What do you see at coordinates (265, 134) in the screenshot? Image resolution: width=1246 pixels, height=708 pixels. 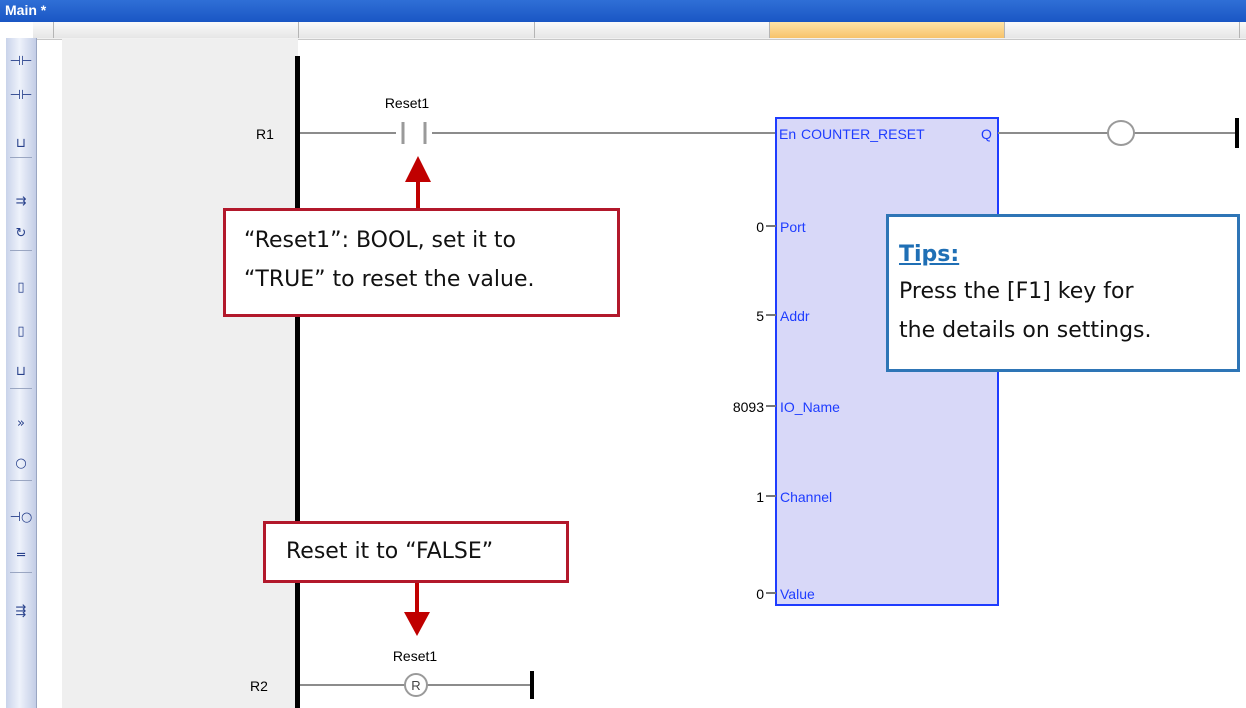 I see `rung-label-r1: R1` at bounding box center [265, 134].